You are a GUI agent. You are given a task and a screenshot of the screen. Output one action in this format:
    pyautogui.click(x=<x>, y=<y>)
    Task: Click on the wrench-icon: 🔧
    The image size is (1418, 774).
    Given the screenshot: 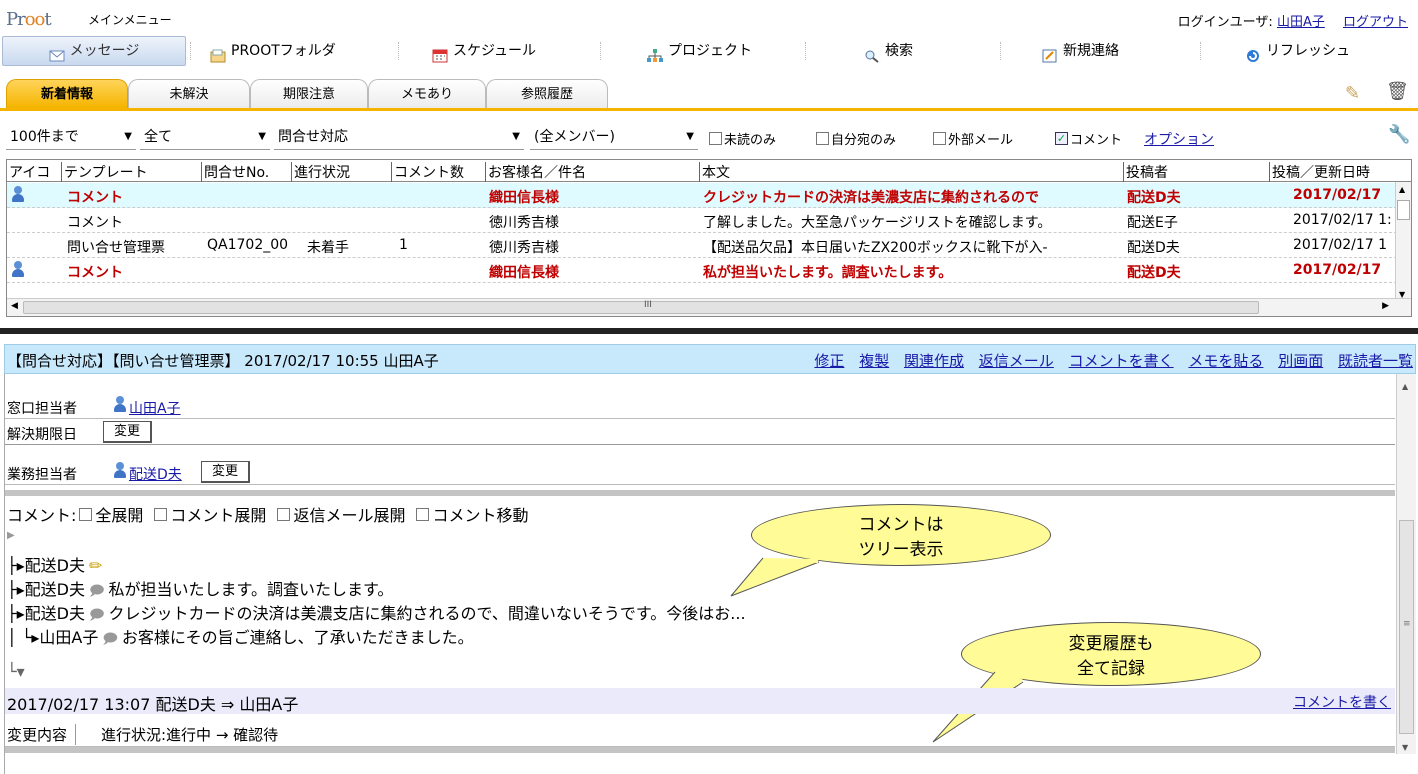 What is the action you would take?
    pyautogui.click(x=1399, y=134)
    